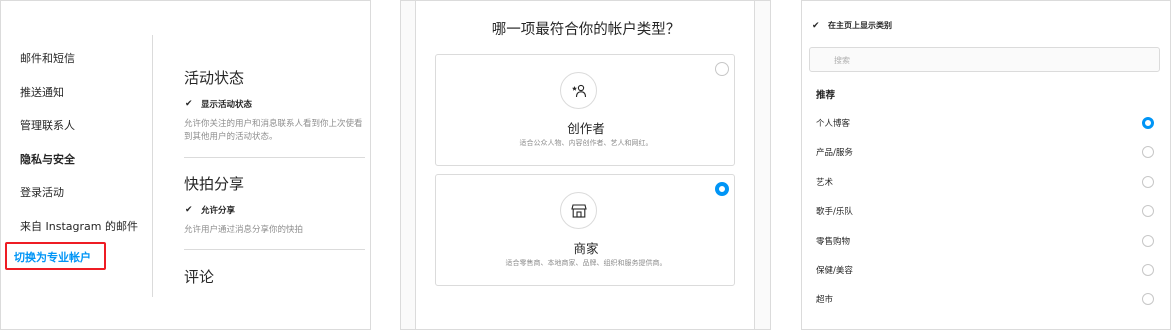 The width and height of the screenshot is (1171, 330). What do you see at coordinates (47, 58) in the screenshot?
I see `sidebar-item-email-sms: 邮件和短信` at bounding box center [47, 58].